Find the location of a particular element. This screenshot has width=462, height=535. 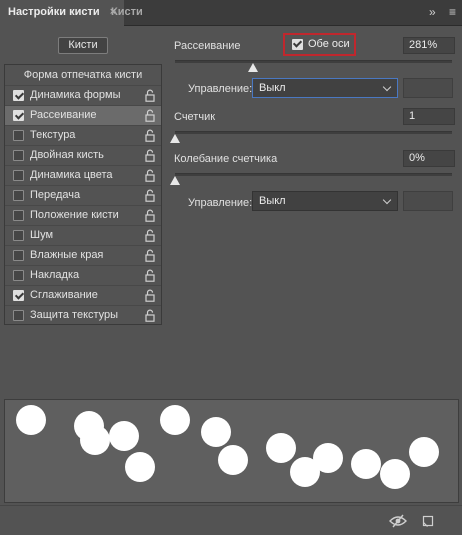

brush-tip-shape-item: Форма отпечатка кисти is located at coordinates (83, 75).